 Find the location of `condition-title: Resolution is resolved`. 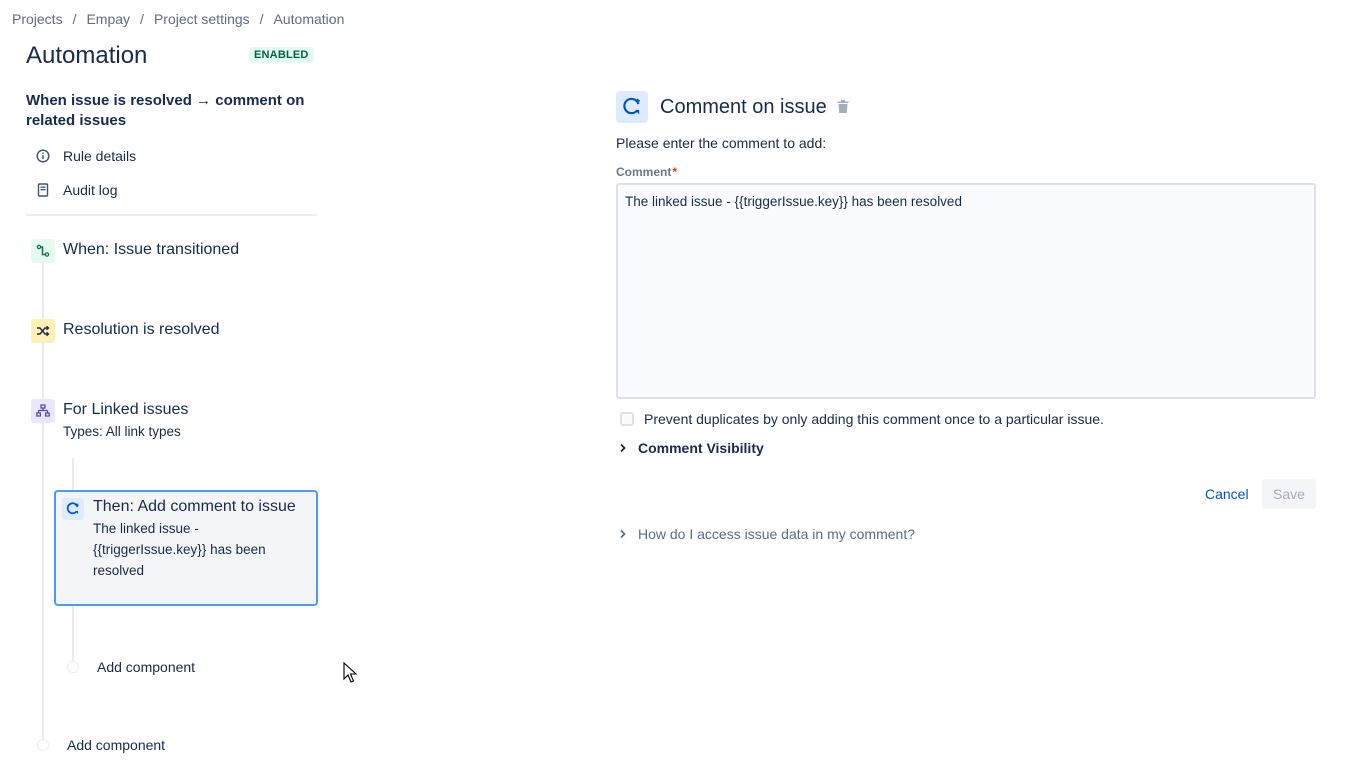

condition-title: Resolution is resolved is located at coordinates (141, 329).